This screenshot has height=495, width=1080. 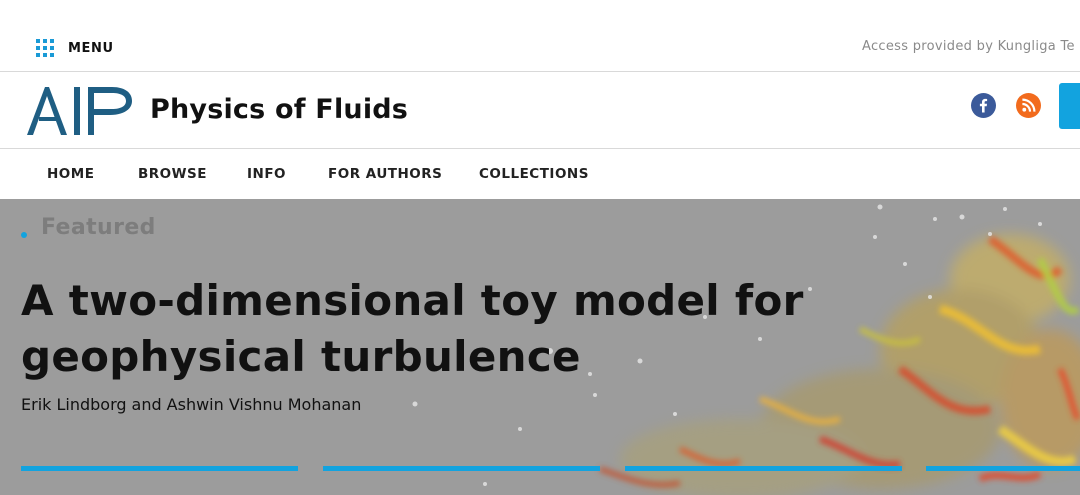 I want to click on nav-collections: COLLECTIONS, so click(x=534, y=174).